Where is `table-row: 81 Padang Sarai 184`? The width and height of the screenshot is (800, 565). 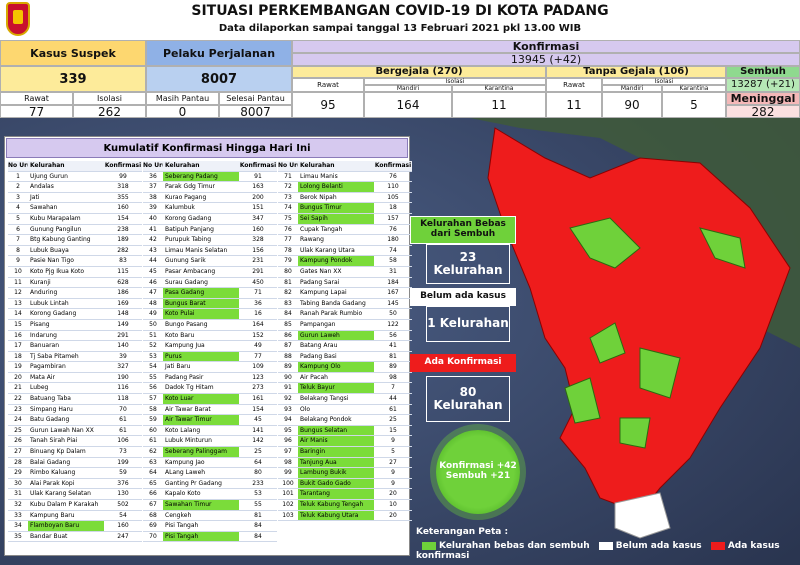
table-row: 81 Padang Sarai 184 is located at coordinates (345, 283).